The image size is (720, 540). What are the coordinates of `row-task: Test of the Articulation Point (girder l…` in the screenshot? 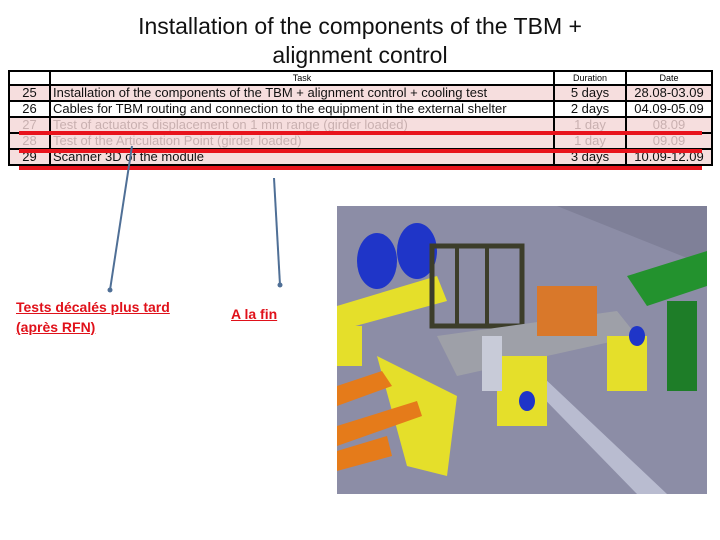 It's located at (302, 141).